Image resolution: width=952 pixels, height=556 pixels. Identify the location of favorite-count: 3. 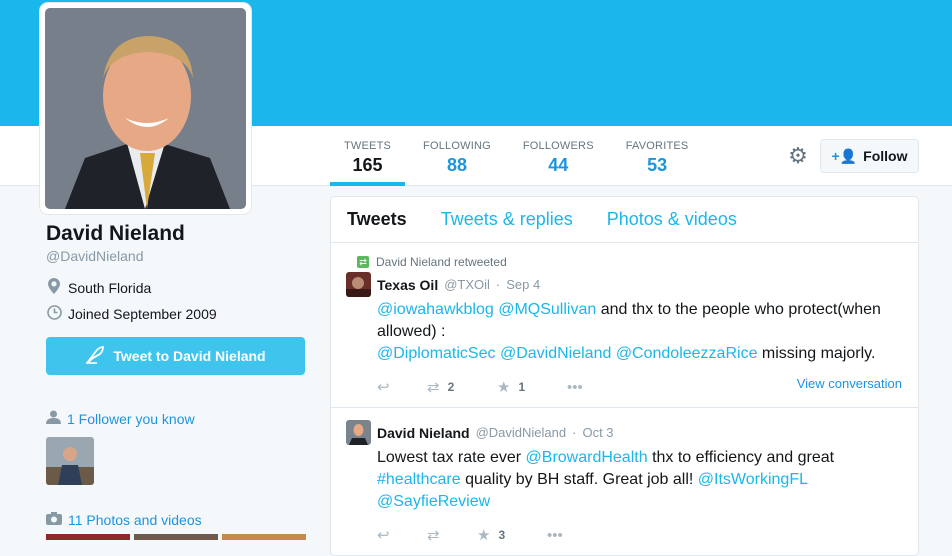
(502, 535).